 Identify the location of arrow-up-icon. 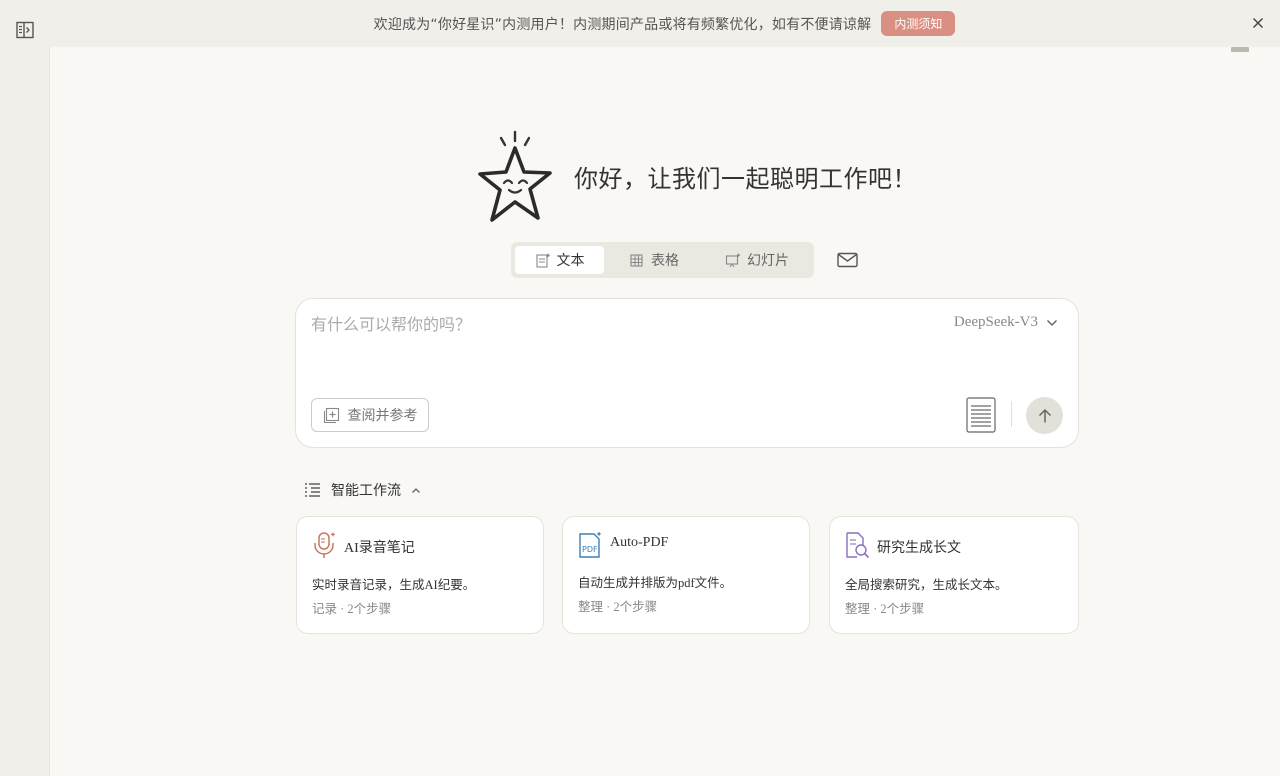
(1044, 415).